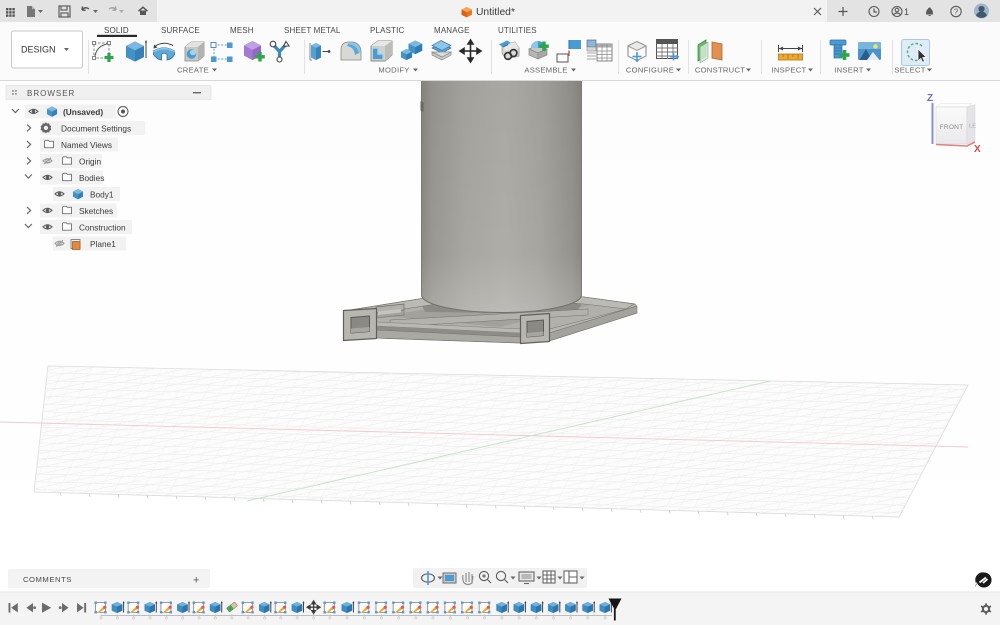 The image size is (1000, 625). What do you see at coordinates (242, 30) in the screenshot?
I see `svg-text: MESH` at bounding box center [242, 30].